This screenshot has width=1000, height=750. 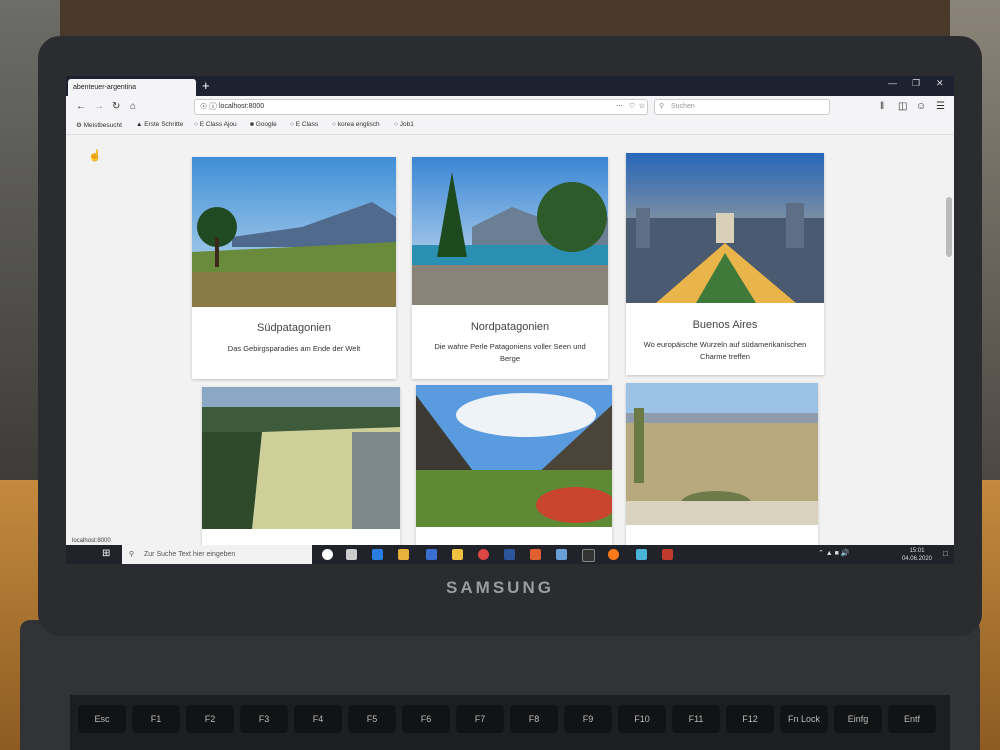 What do you see at coordinates (242, 106) in the screenshot?
I see `url-text: localhost:8000` at bounding box center [242, 106].